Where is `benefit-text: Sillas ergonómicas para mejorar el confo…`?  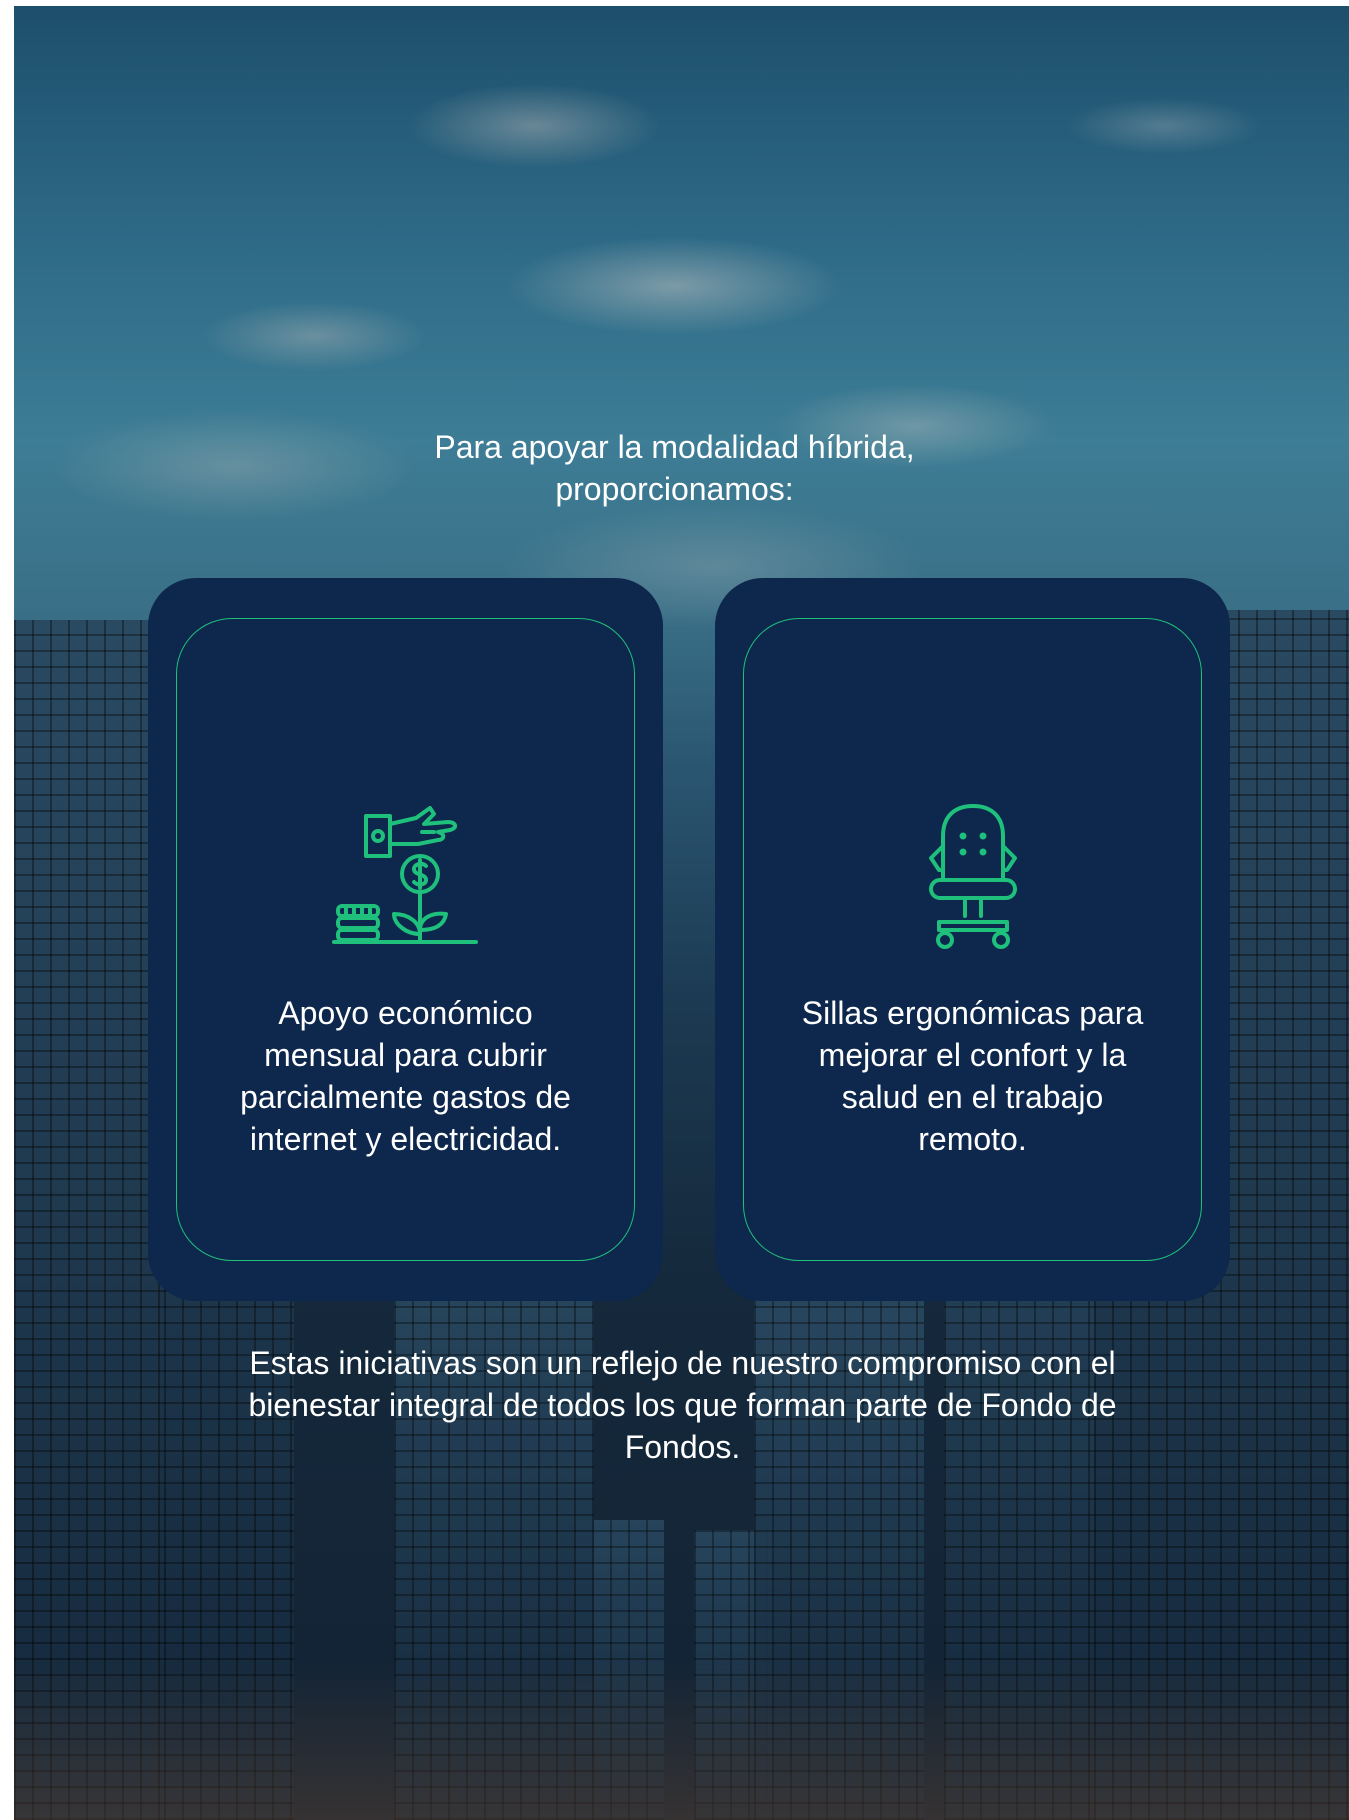
benefit-text: Sillas ergonómicas para mejorar el confo… is located at coordinates (972, 1076).